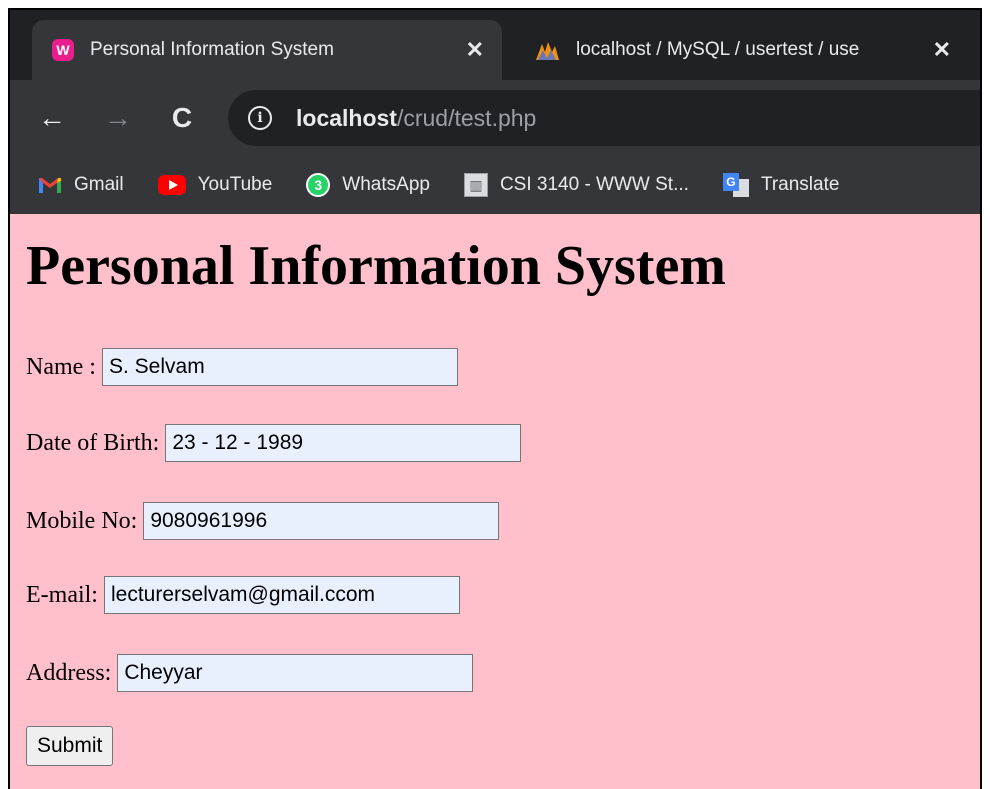  Describe the element at coordinates (318, 185) in the screenshot. I see `whatsapp-icon: 3` at that location.